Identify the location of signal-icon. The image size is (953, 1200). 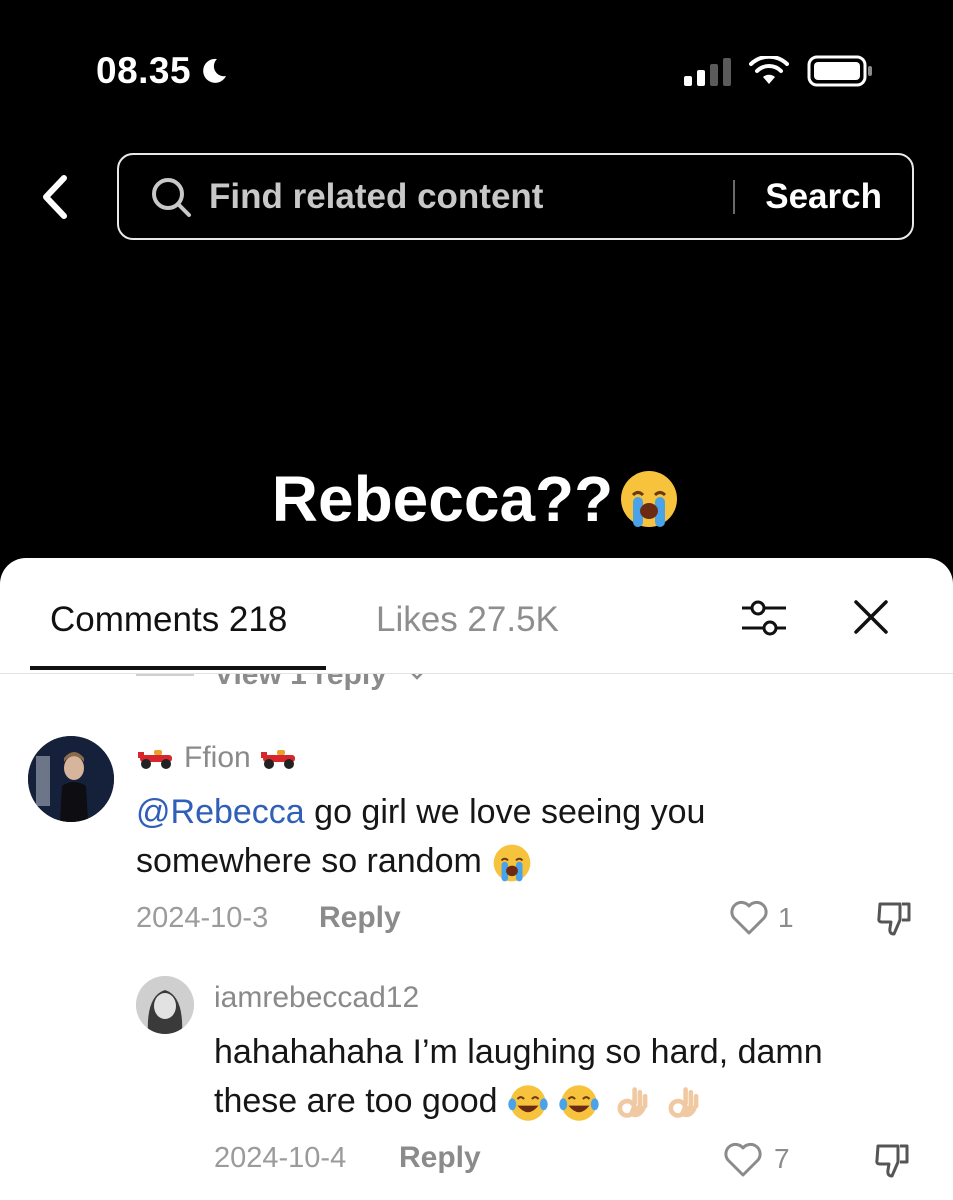
(707, 71).